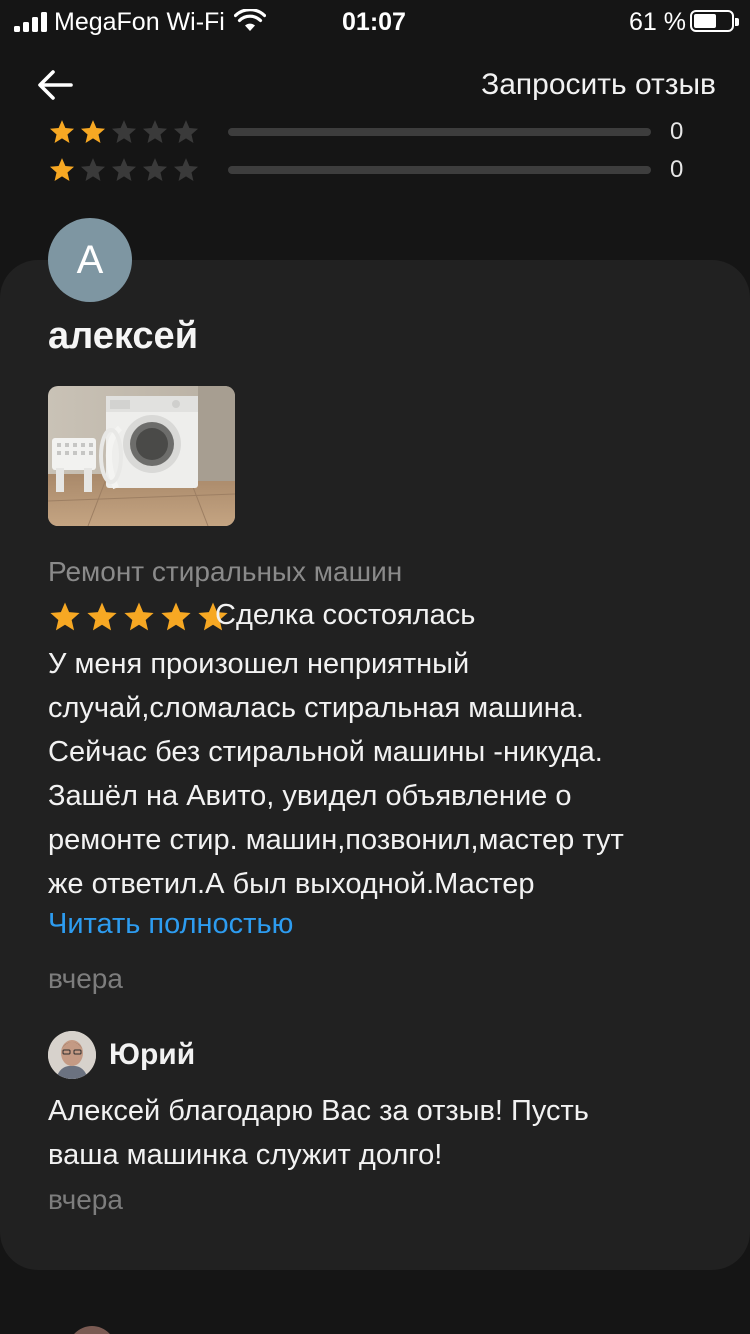  What do you see at coordinates (598, 85) in the screenshot?
I see `request-review-button: Запросить отзыв` at bounding box center [598, 85].